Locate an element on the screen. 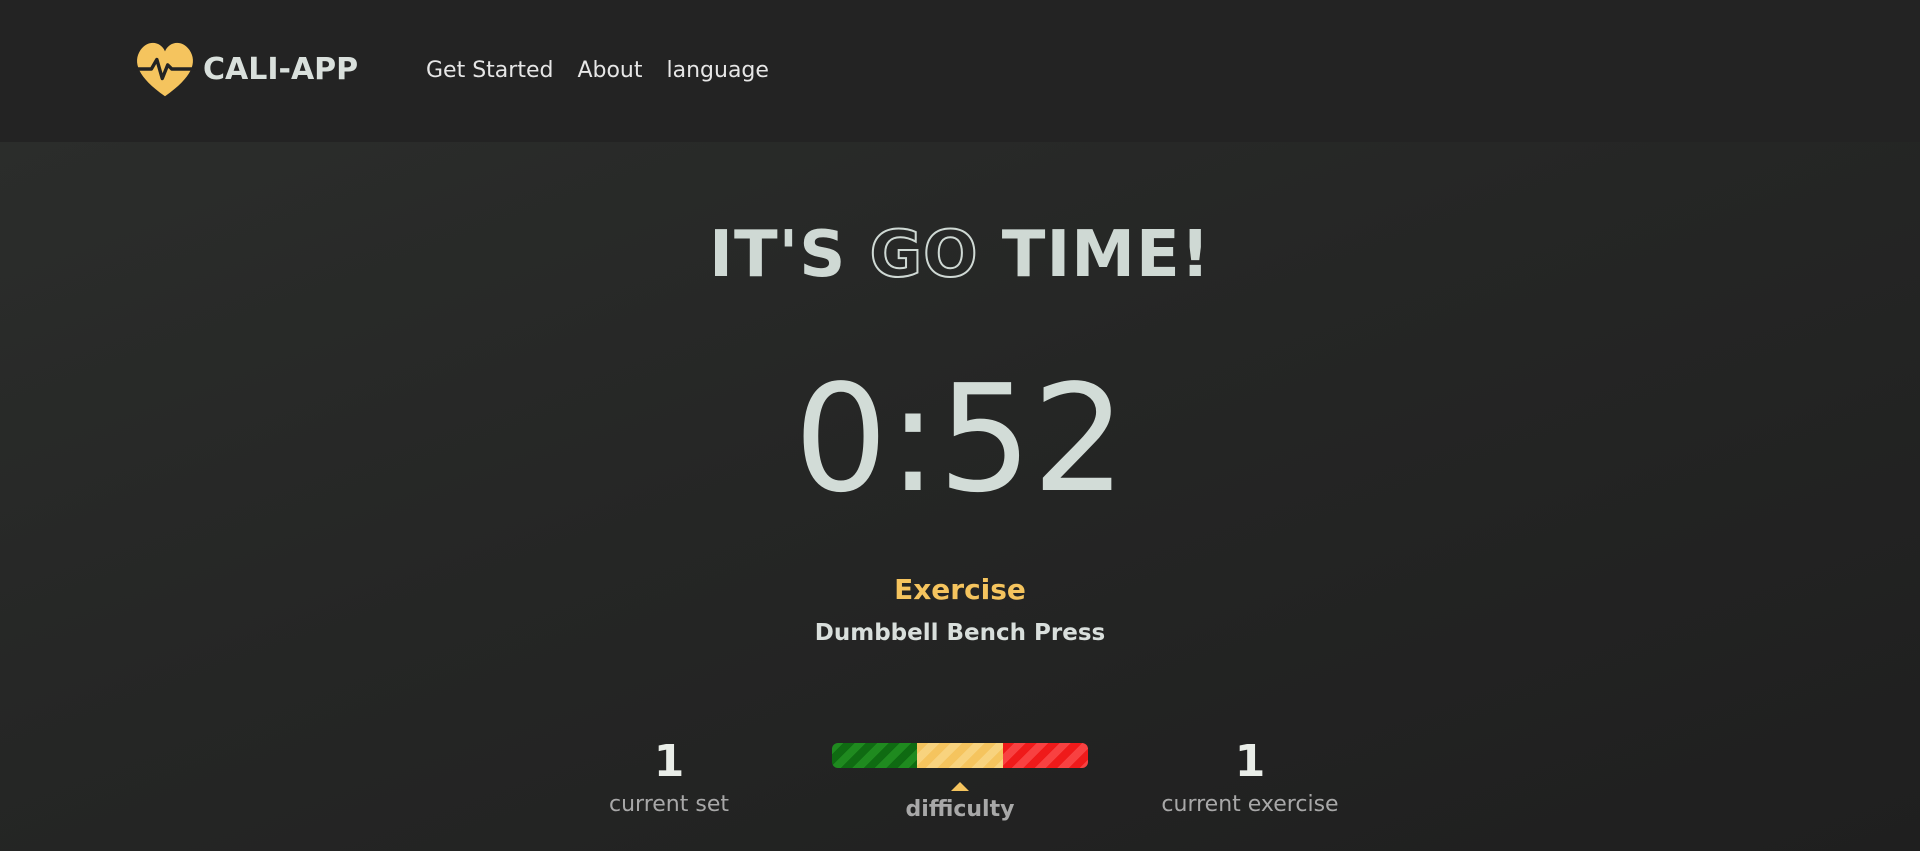 The width and height of the screenshot is (1920, 851). difficulty-label: difficulty is located at coordinates (960, 809).